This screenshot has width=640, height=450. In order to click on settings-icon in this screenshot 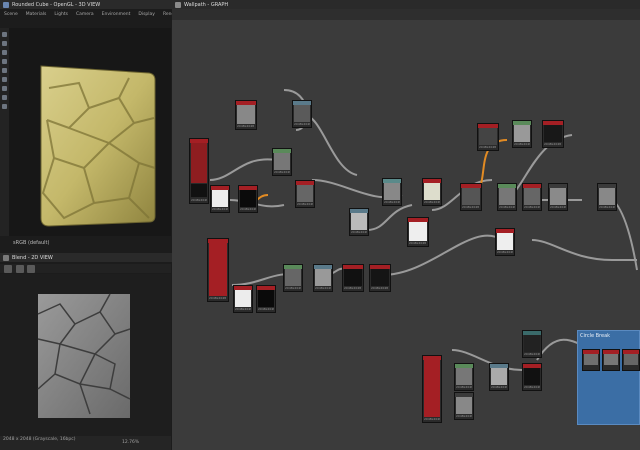, I will do `click(4, 106)`.